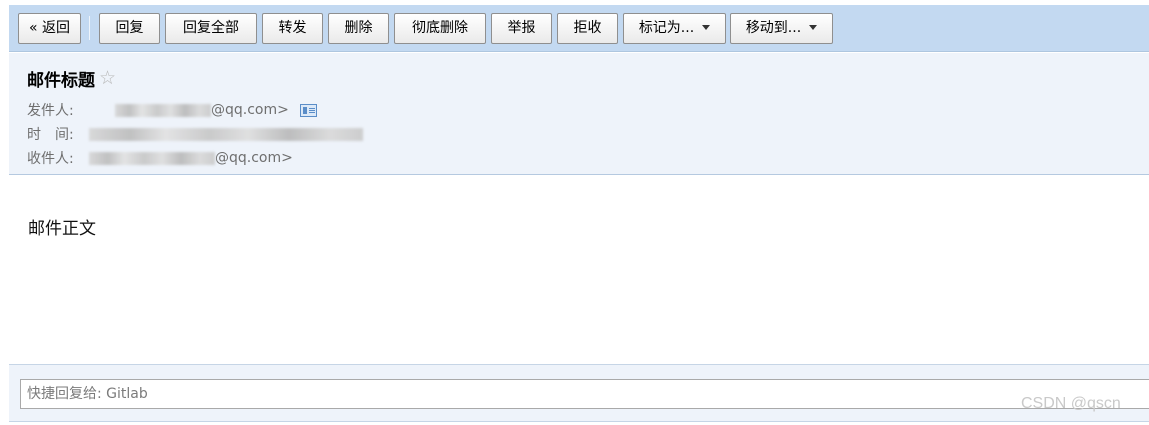  I want to click on time-redacted, so click(226, 134).